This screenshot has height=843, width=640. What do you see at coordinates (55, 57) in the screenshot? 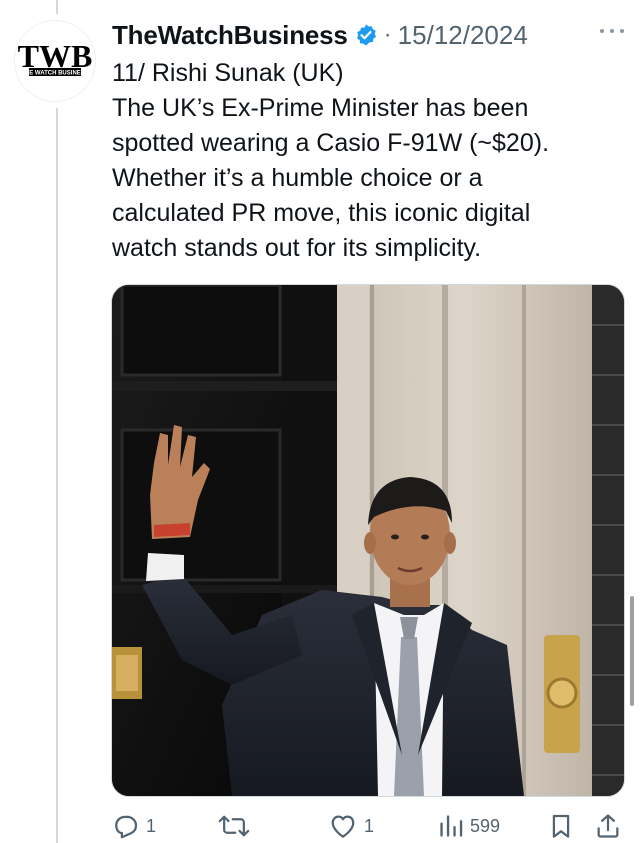
I see `twb-logo-icon: TWB THE WATCH BUSINESS` at bounding box center [55, 57].